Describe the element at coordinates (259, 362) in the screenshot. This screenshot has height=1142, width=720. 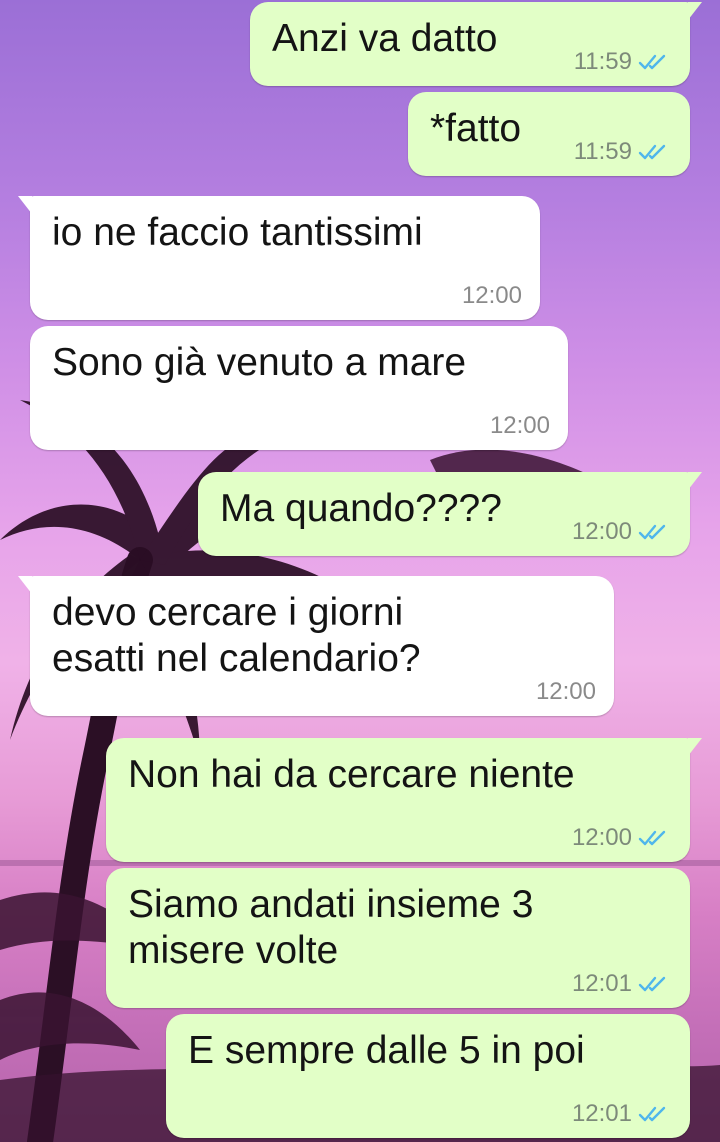
I see `message-text: Sono già venuto a mare` at that location.